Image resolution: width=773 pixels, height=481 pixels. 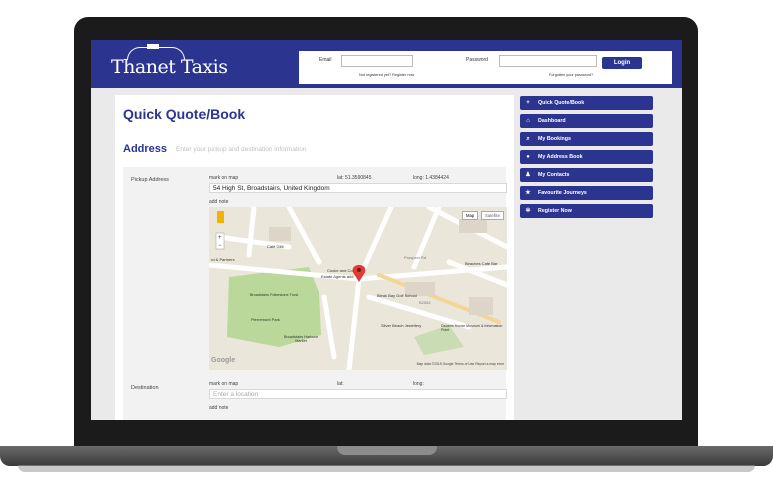 What do you see at coordinates (358, 188) in the screenshot?
I see `pickup-address-input: 54 High St, Broadstairs, United Kingdom` at bounding box center [358, 188].